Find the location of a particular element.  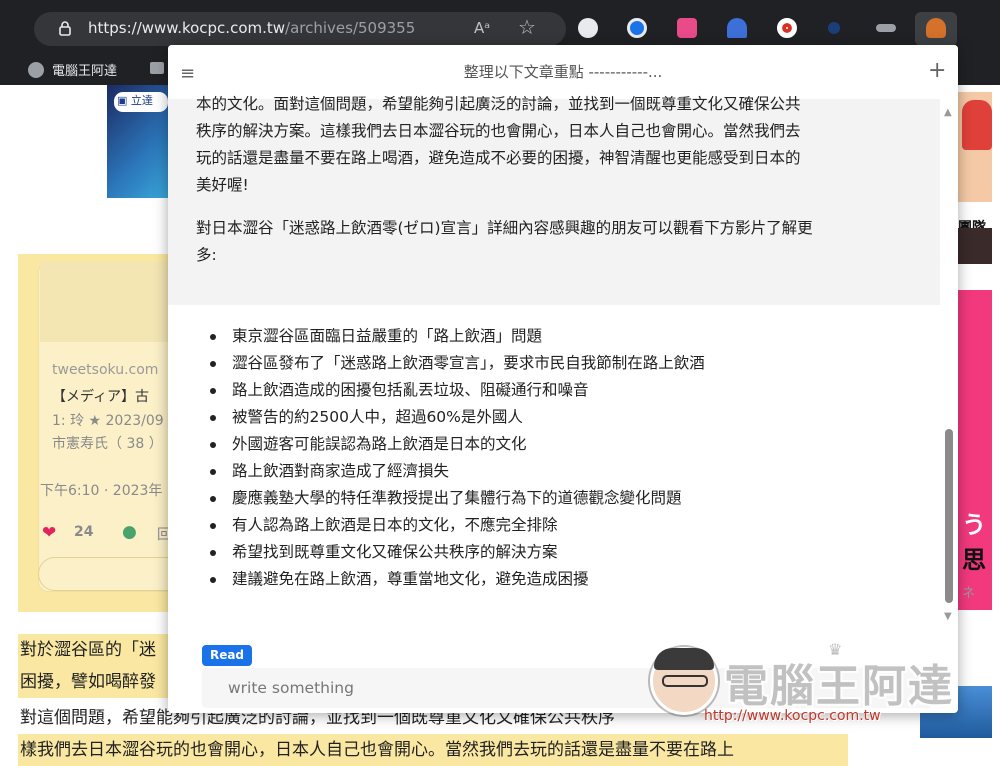

right-dark-block is located at coordinates (975, 246).